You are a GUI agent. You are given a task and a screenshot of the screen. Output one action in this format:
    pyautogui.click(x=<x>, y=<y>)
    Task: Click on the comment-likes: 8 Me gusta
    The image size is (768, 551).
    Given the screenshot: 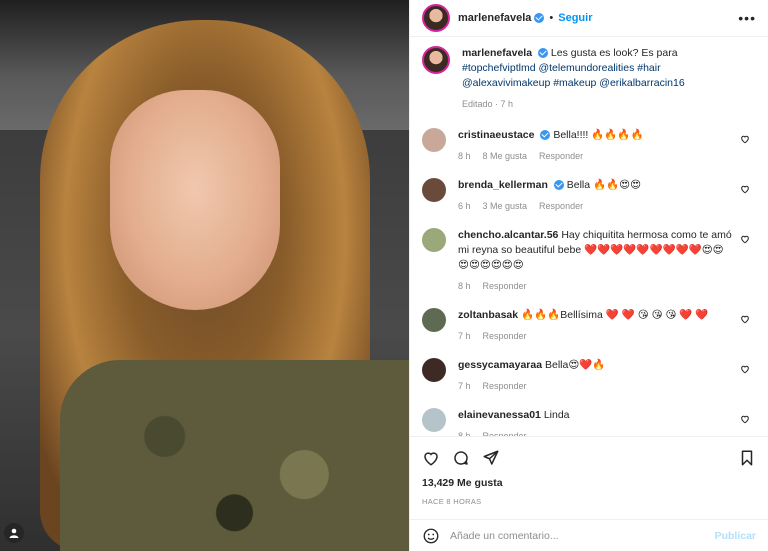 What is the action you would take?
    pyautogui.click(x=505, y=156)
    